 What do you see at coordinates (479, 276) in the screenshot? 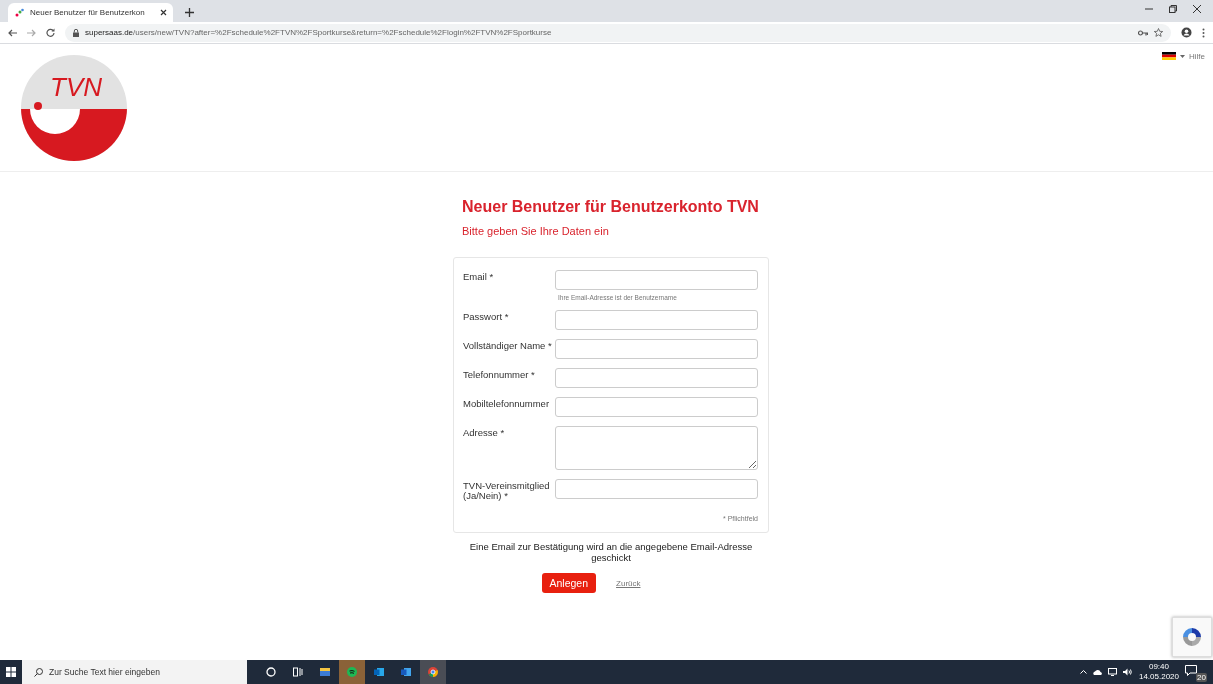
I see `field-label: Email *` at bounding box center [479, 276].